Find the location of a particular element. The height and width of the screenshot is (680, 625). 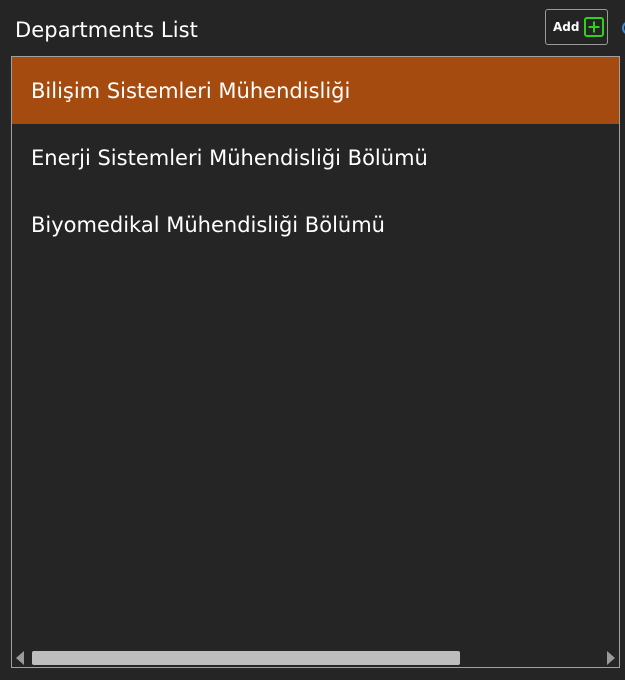

list-item-bilisim-sistemleri: Bilişim Sistemleri Mühendisliği is located at coordinates (315, 90).